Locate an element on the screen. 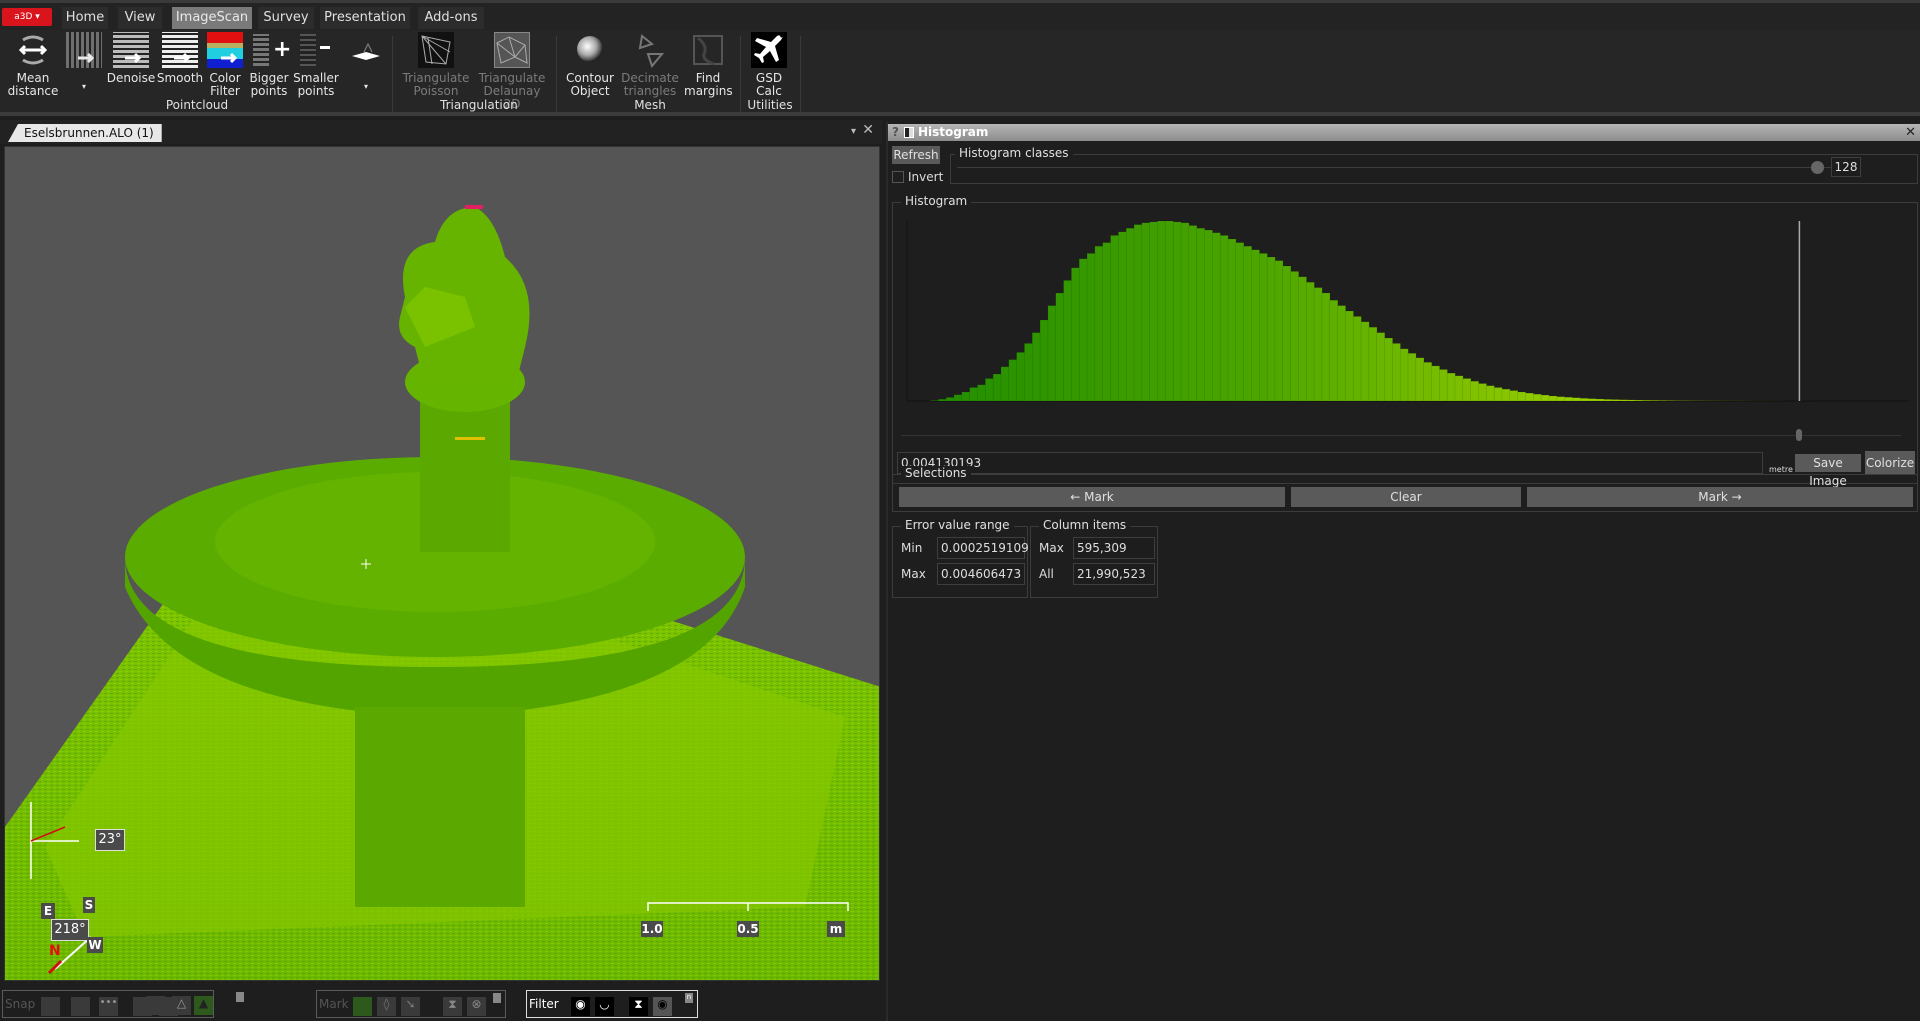  plane-icon is located at coordinates (366, 50).